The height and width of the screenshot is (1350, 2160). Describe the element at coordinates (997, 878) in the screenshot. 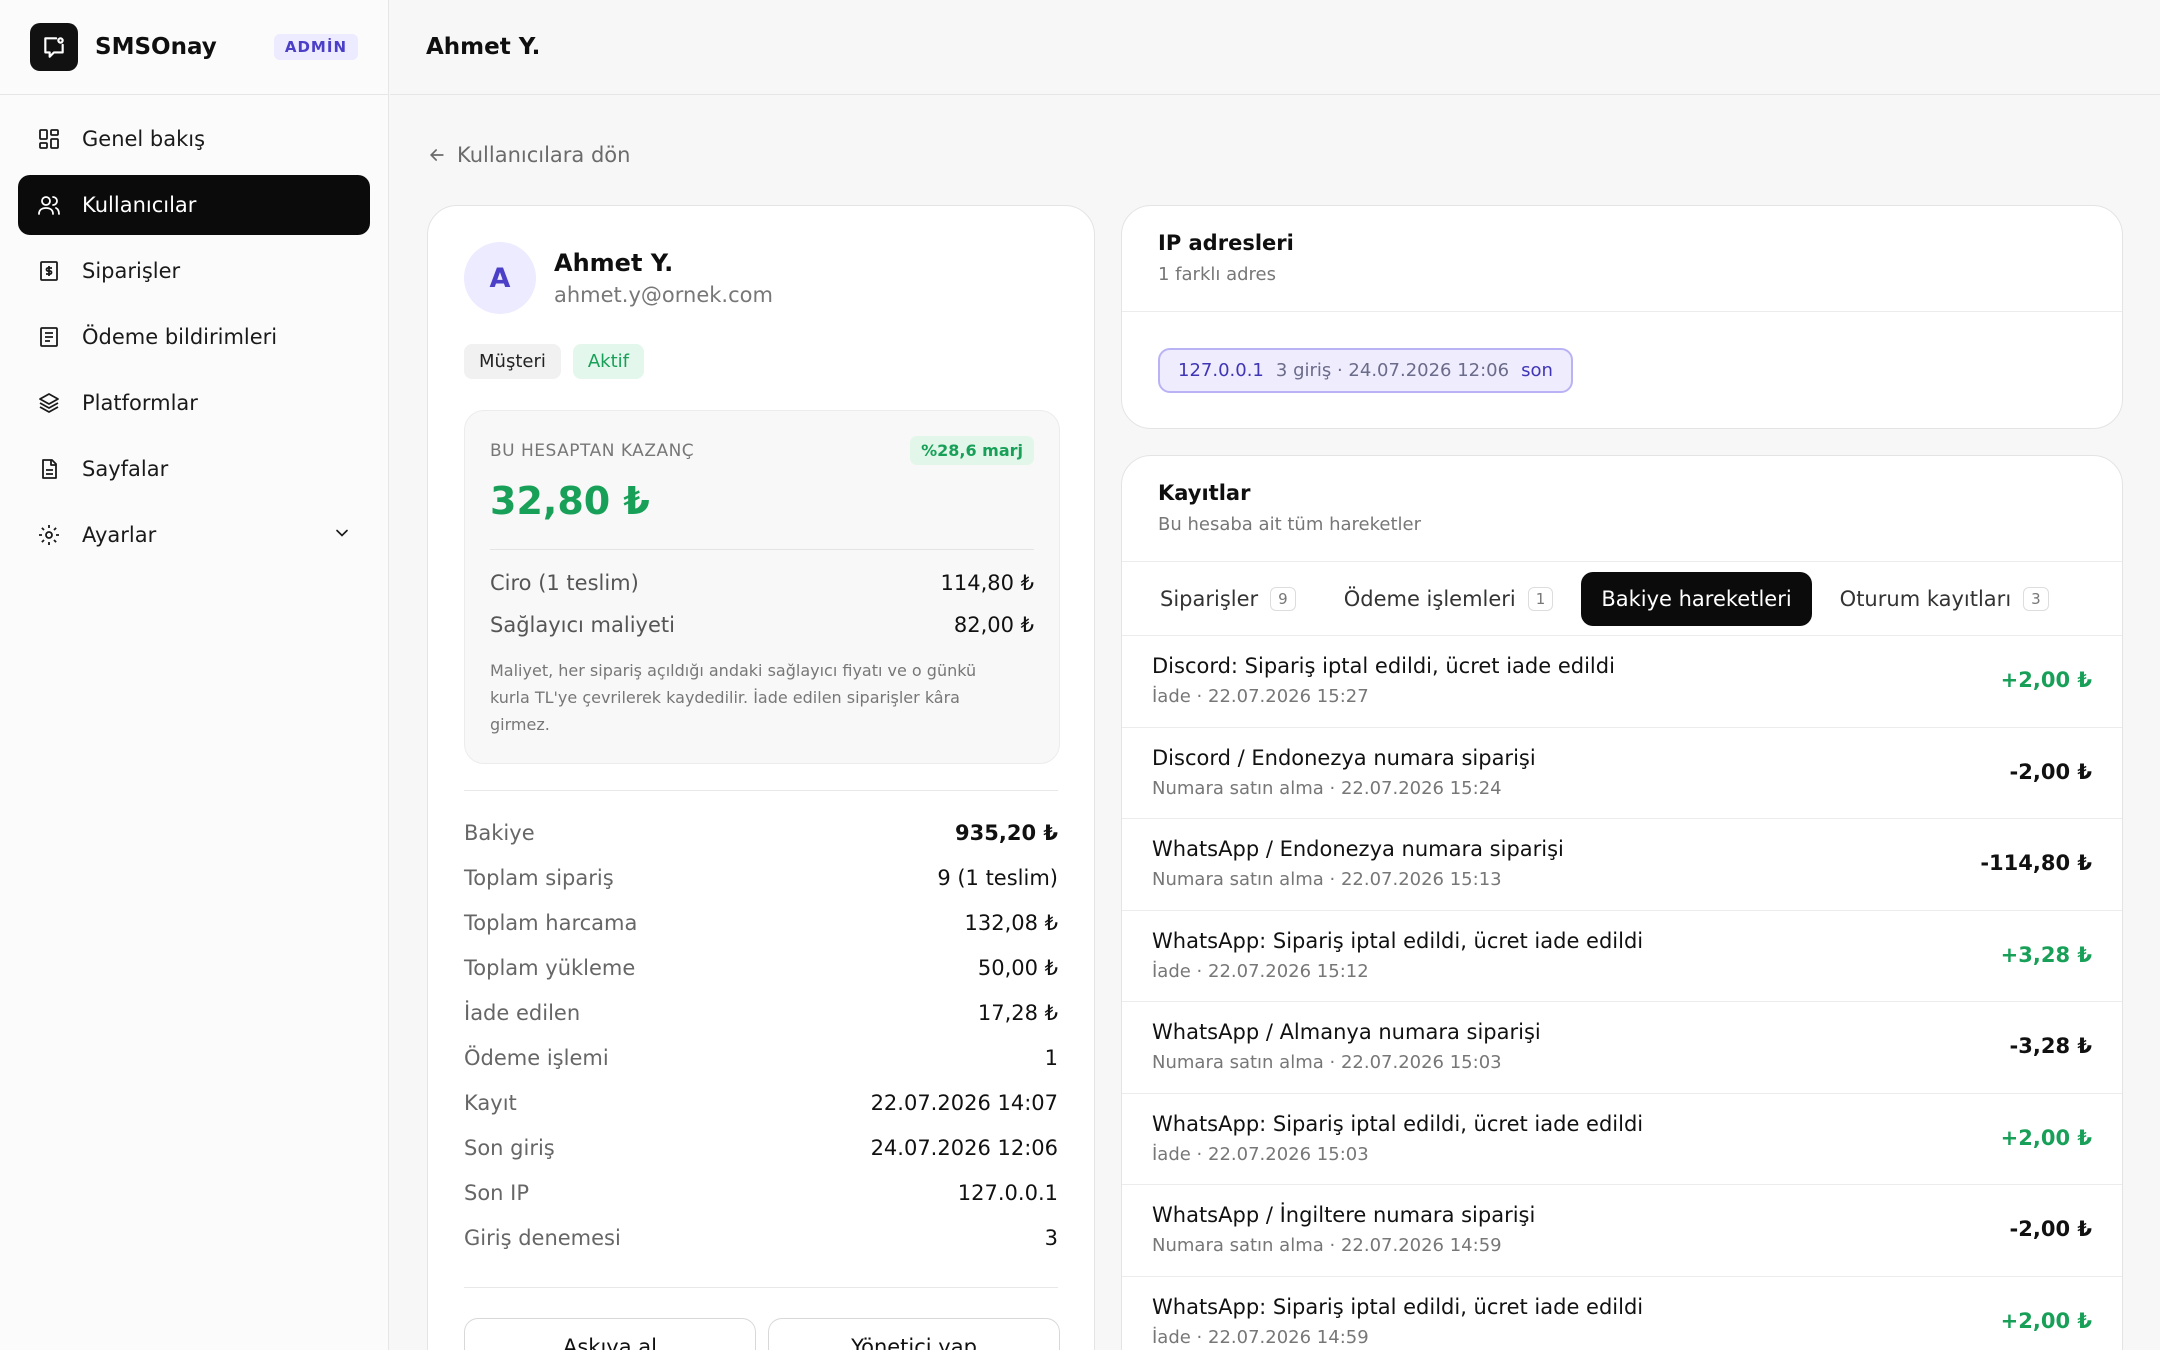

I see `stat-value: 9 (1 teslim)` at that location.